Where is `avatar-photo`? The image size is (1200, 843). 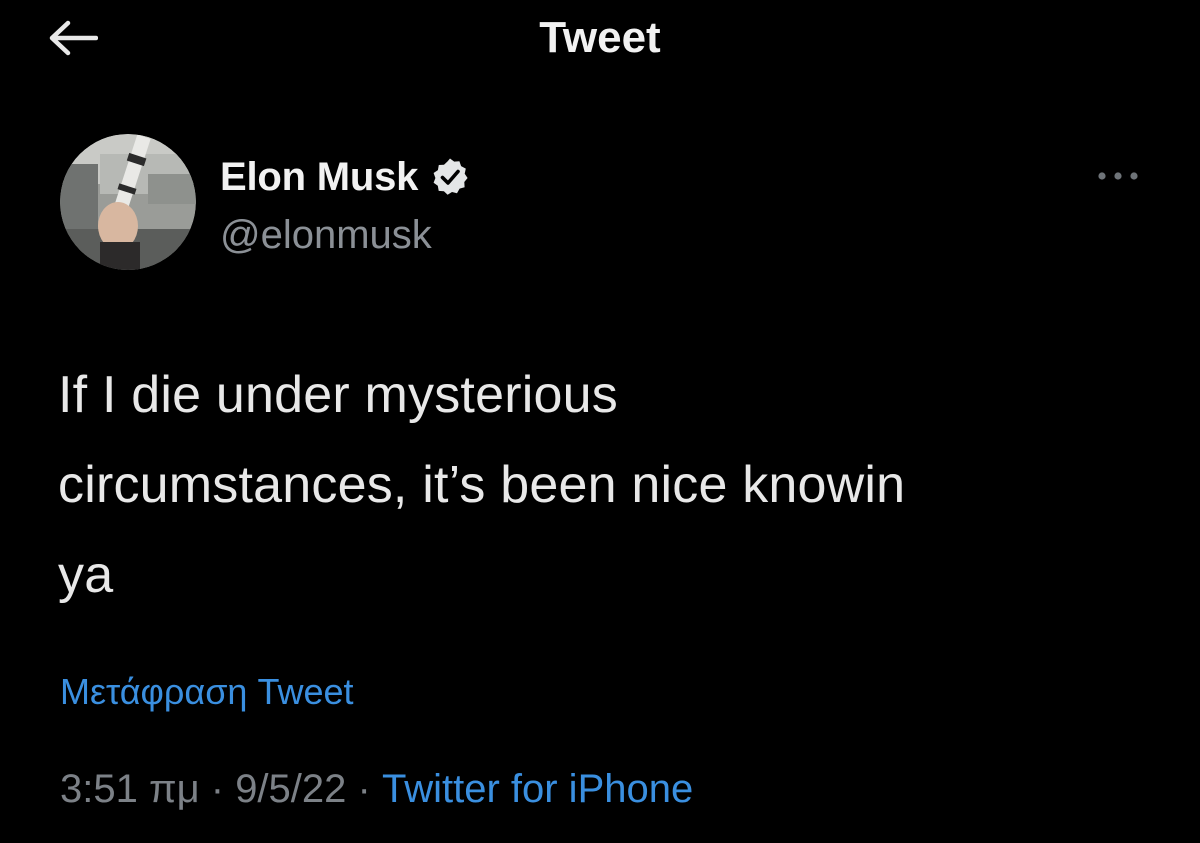 avatar-photo is located at coordinates (128, 202).